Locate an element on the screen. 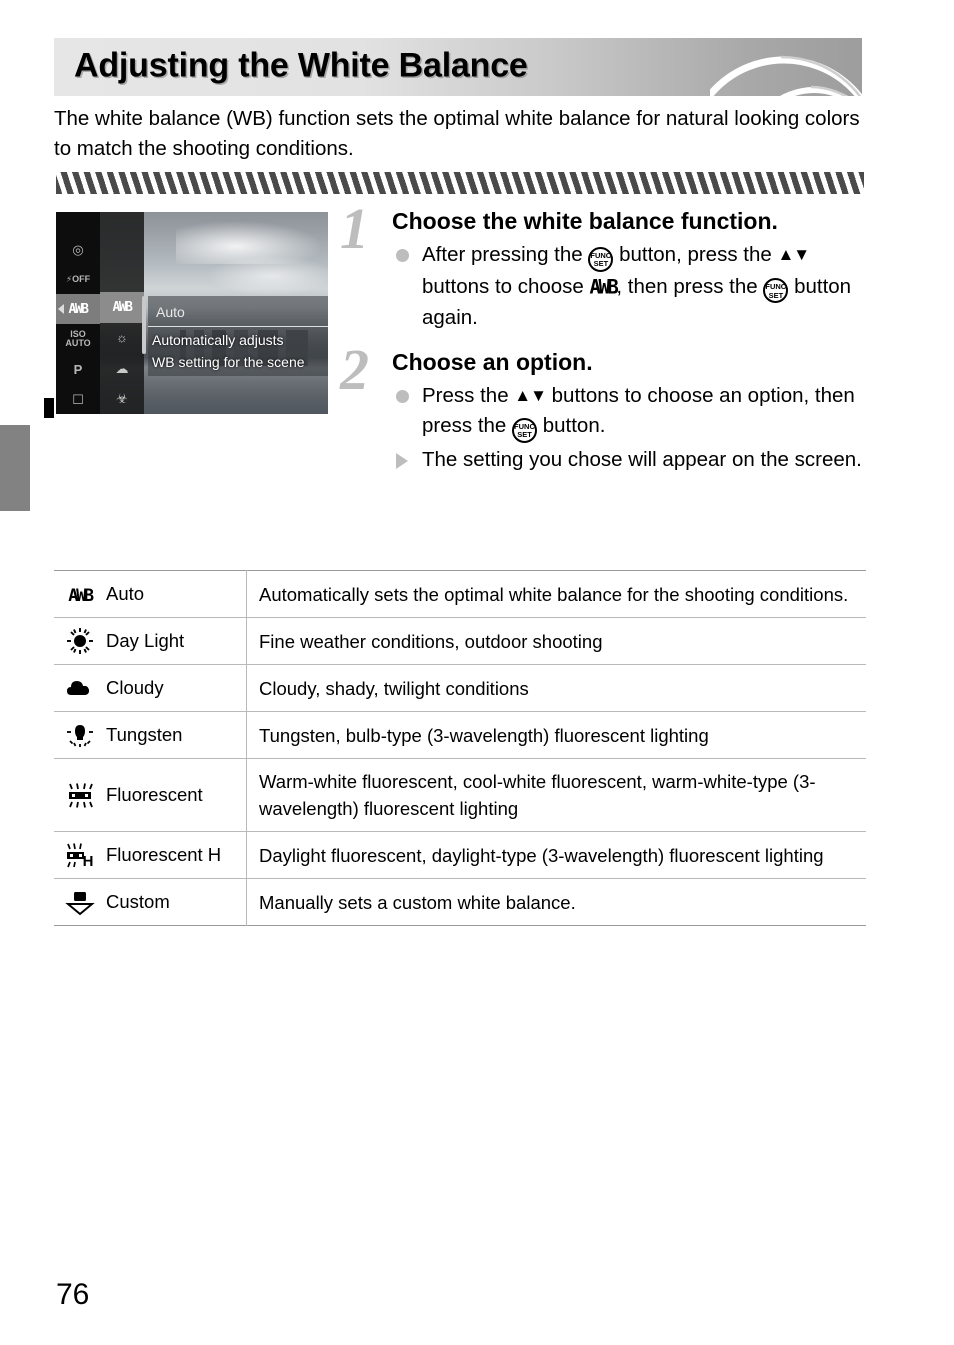 The image size is (954, 1345). option-name: Tungsten is located at coordinates (144, 734).